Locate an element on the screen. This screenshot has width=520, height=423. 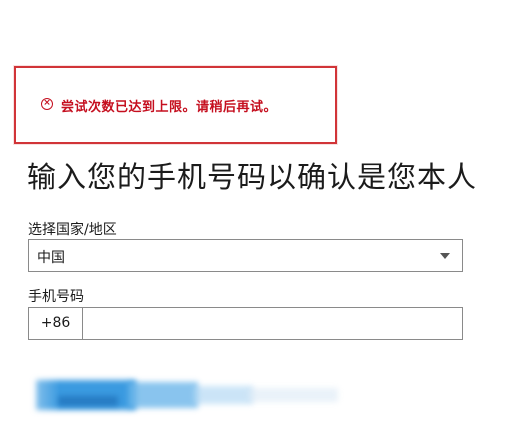
phone-field: +86 is located at coordinates (245, 323).